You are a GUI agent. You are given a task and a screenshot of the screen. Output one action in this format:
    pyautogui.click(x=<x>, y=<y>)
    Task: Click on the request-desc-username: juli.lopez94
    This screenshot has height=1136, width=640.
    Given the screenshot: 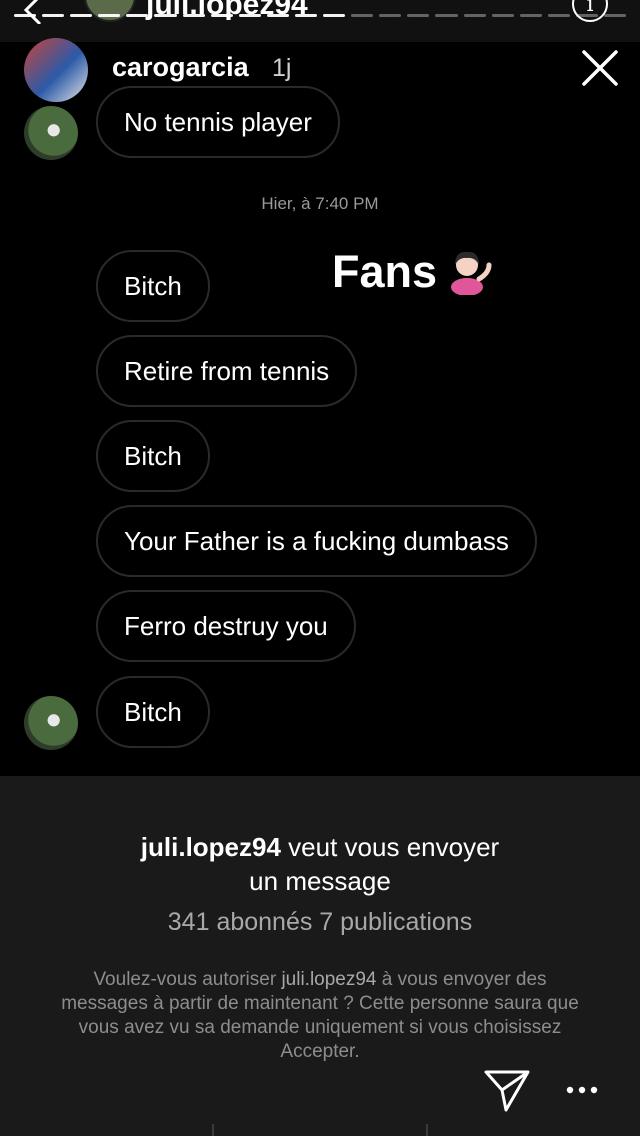 What is the action you would take?
    pyautogui.click(x=329, y=979)
    